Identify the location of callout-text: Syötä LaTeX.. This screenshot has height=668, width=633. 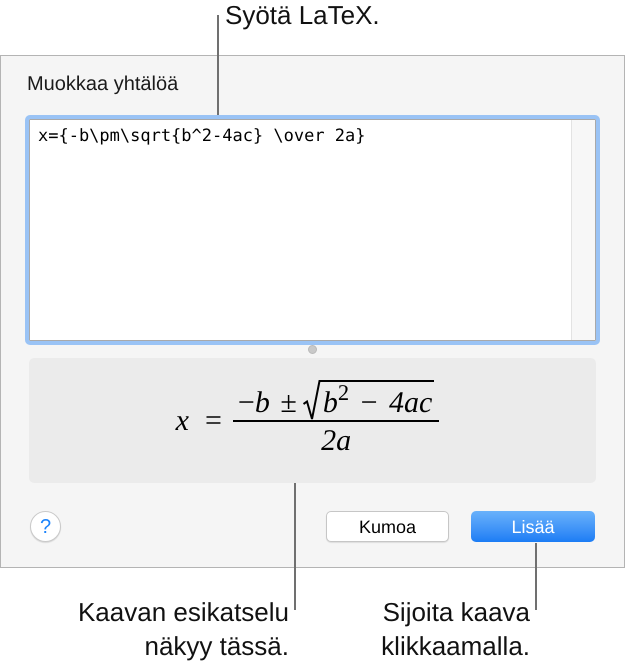
(302, 15).